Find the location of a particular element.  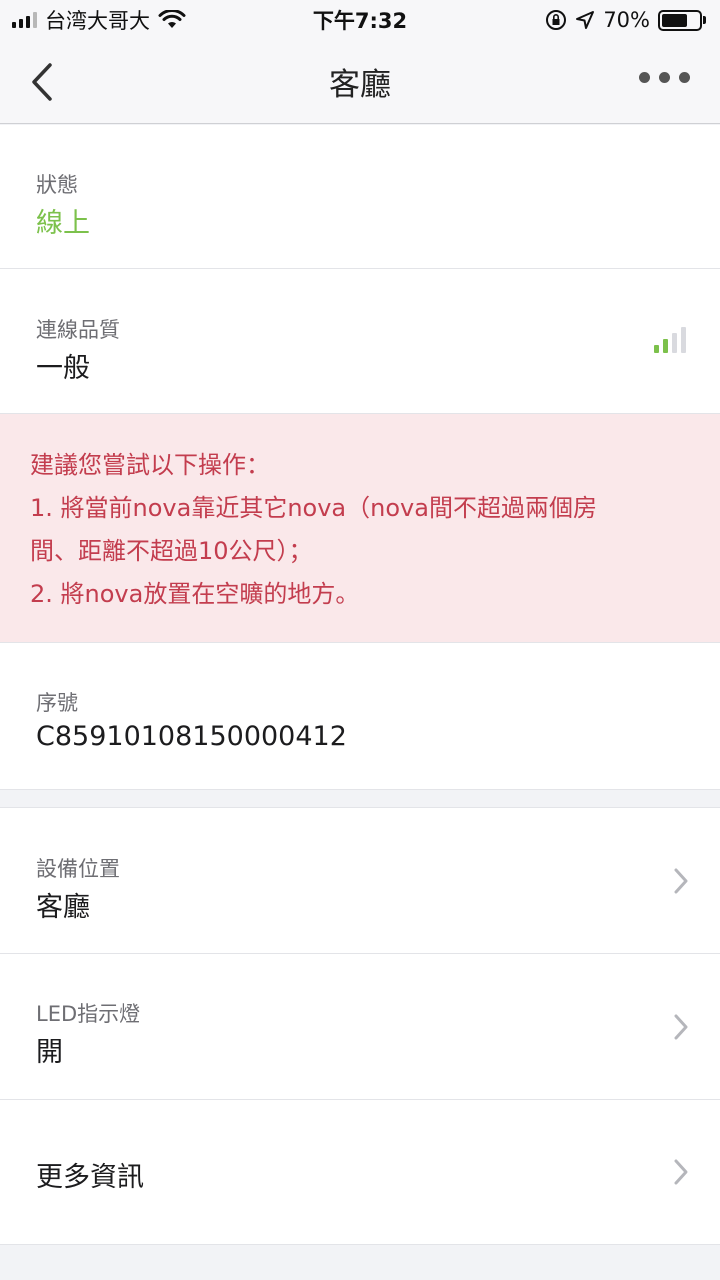

device-location-row: 設備位置 客廳 is located at coordinates (360, 881).